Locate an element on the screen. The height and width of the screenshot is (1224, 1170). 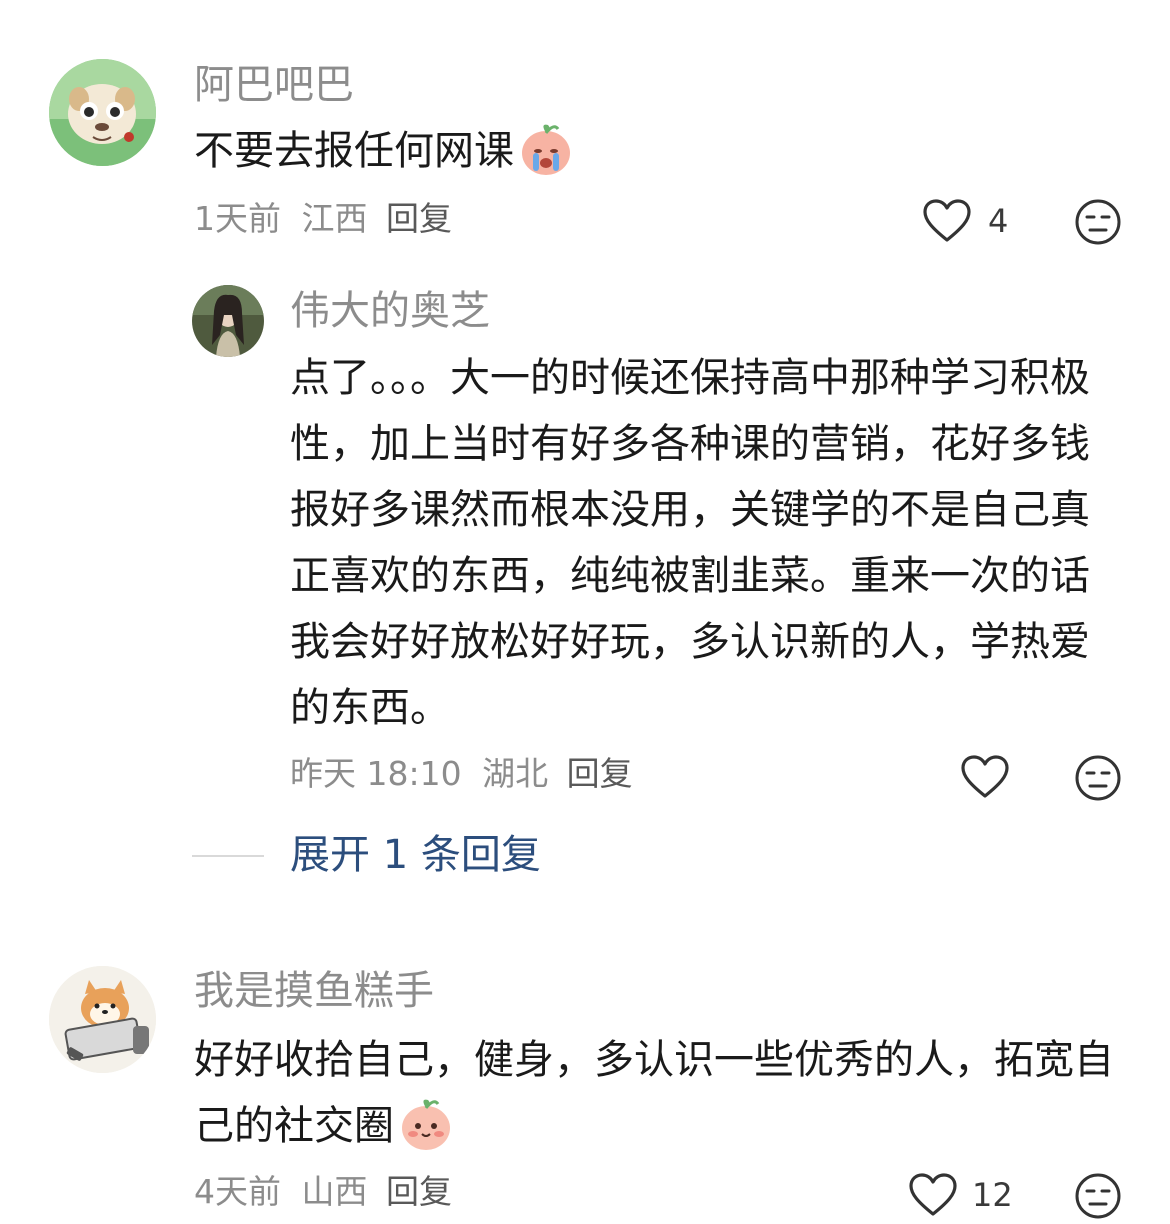
like-button is located at coordinates (985, 778).